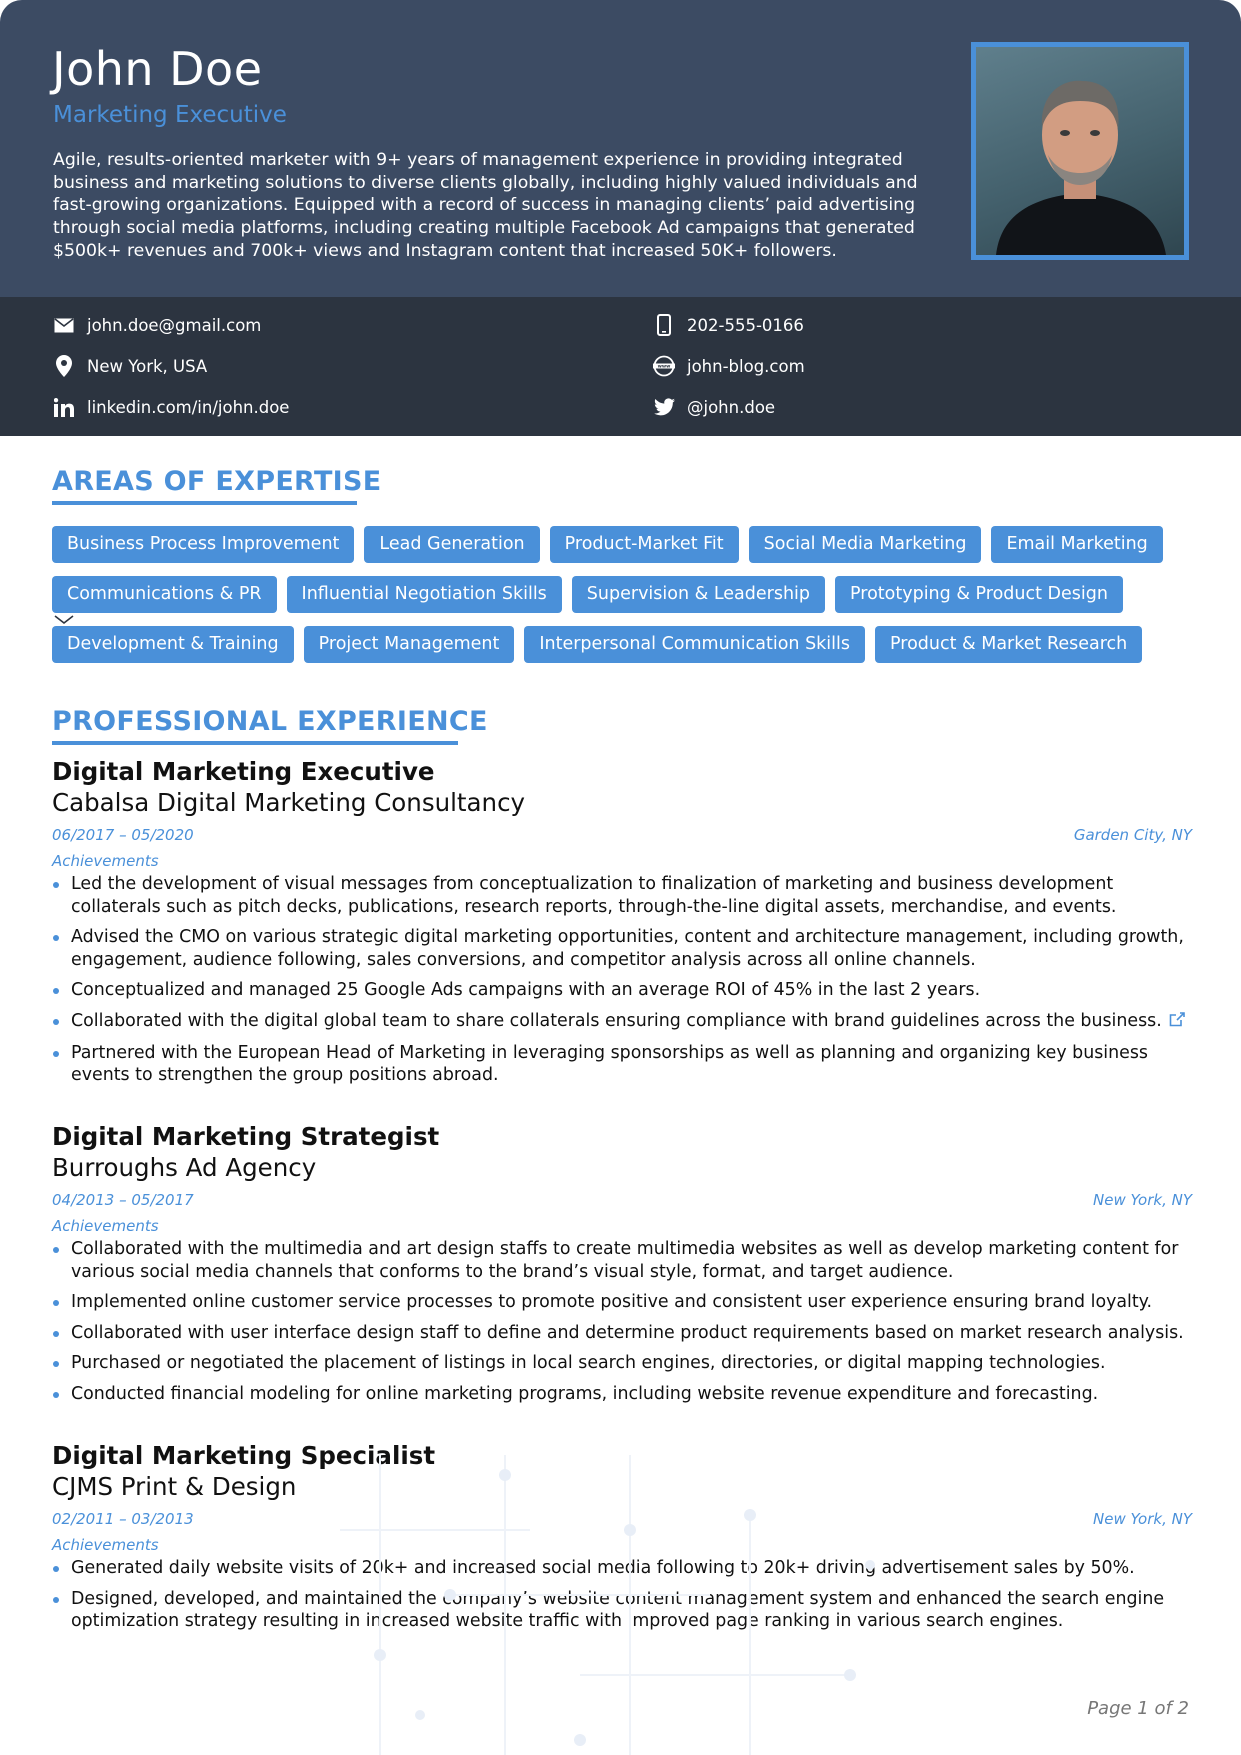 Image resolution: width=1241 pixels, height=1755 pixels. I want to click on experience-heading-underline, so click(255, 743).